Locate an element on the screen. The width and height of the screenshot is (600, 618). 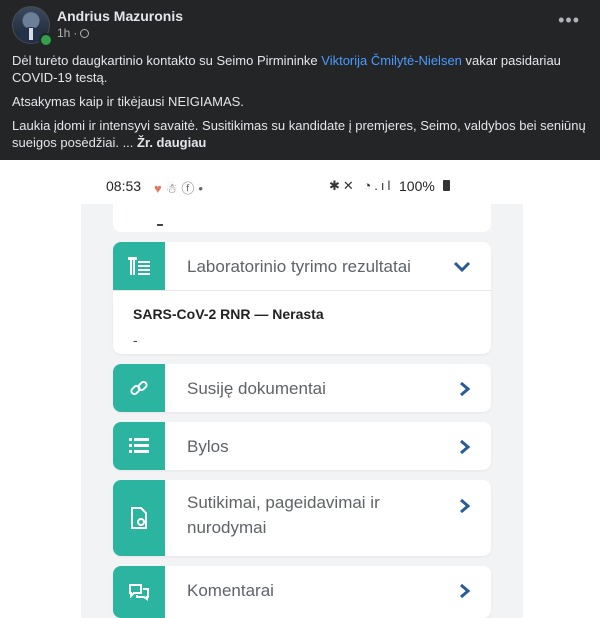
notification-icons: ♥☃ⓕ• is located at coordinates (180, 188).